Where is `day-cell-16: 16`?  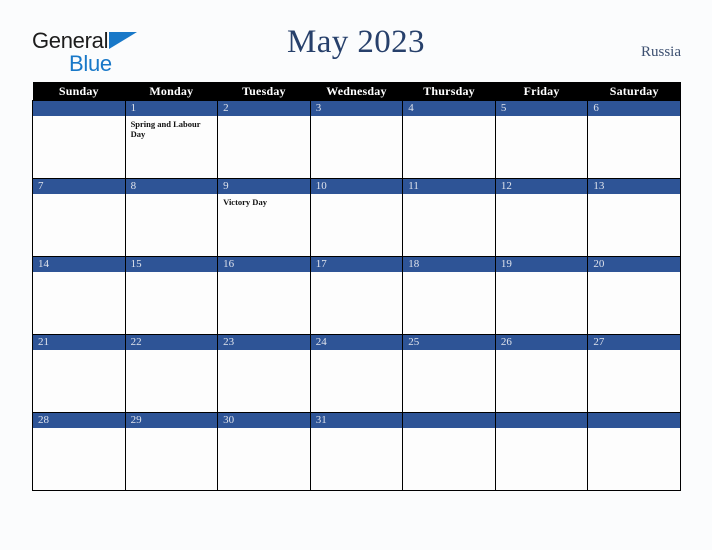
day-cell-16: 16 is located at coordinates (264, 295).